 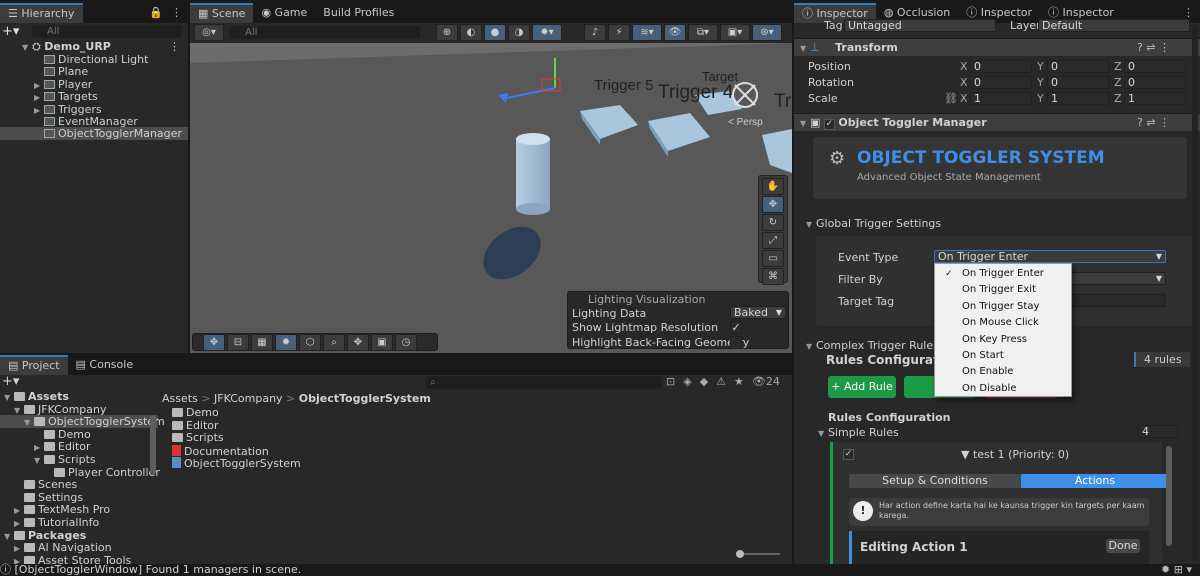 What do you see at coordinates (79, 409) in the screenshot?
I see `project-tree-item: ▼ JFKCompany` at bounding box center [79, 409].